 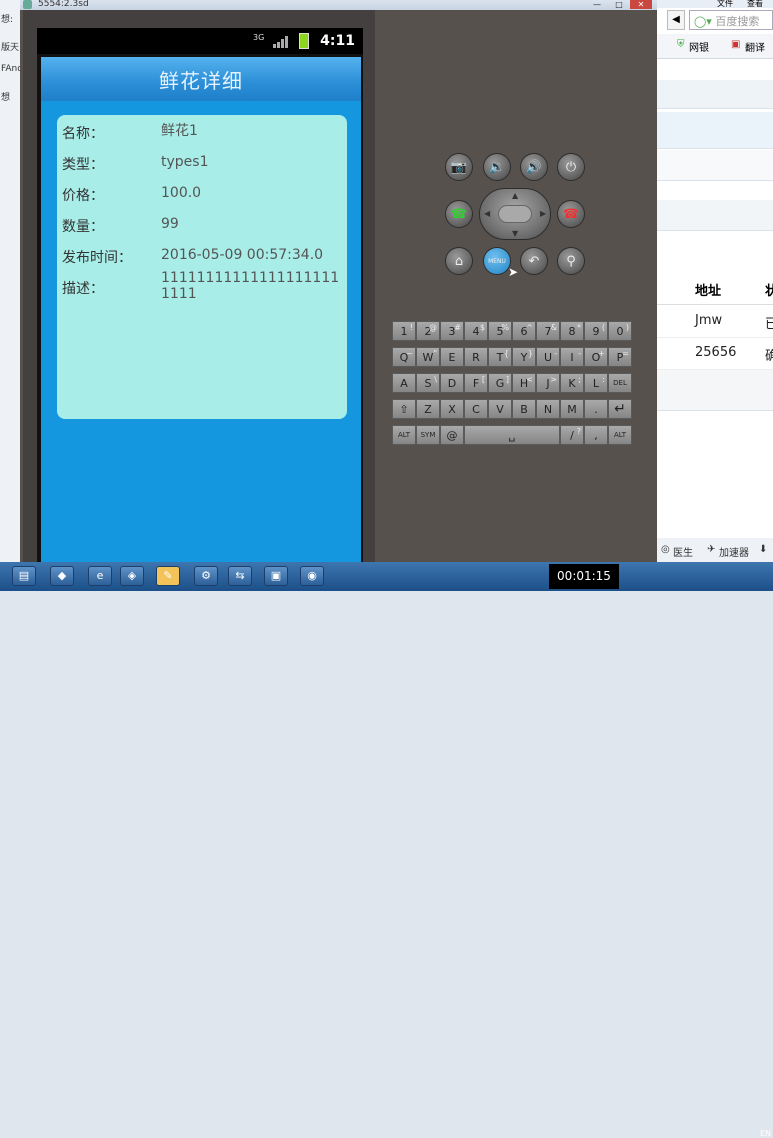 What do you see at coordinates (596, 383) in the screenshot?
I see `key-l: L:` at bounding box center [596, 383].